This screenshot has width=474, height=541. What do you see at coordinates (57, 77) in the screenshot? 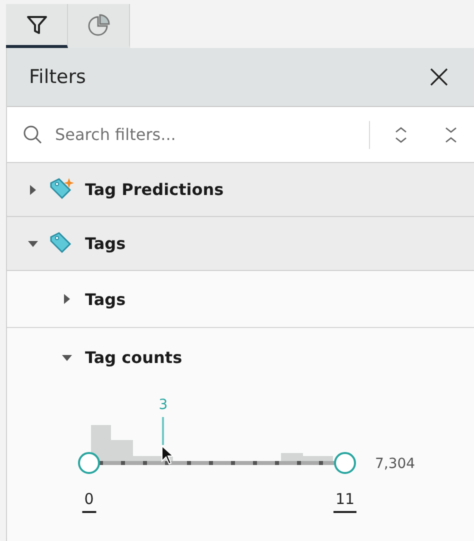
I see `panel-title: Filters` at bounding box center [57, 77].